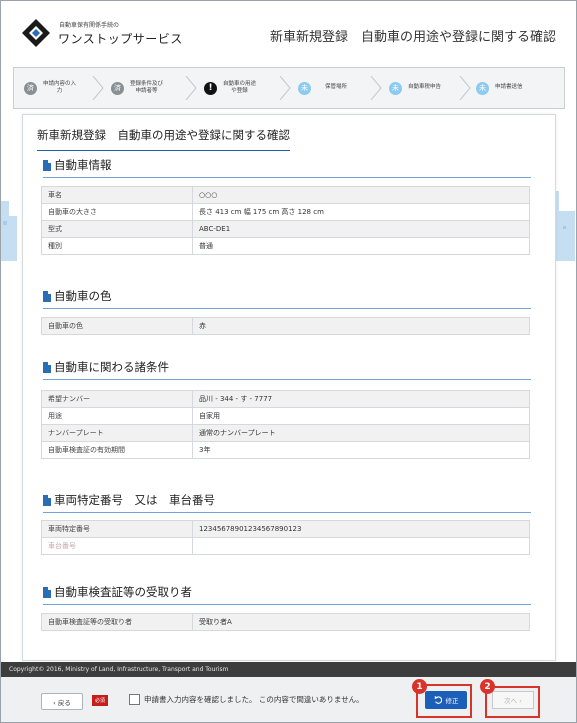 Image resolution: width=577 pixels, height=723 pixels. I want to click on page-heading: 新車新規登録 自動車の用途や登録に関する確認, so click(412, 37).